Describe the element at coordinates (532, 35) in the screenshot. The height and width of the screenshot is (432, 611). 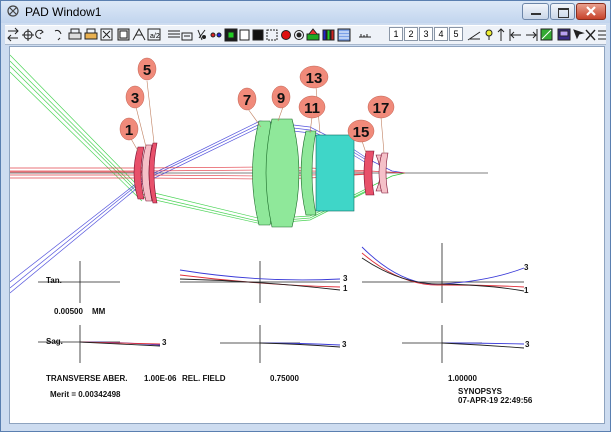
I see `right-bar-icon` at that location.